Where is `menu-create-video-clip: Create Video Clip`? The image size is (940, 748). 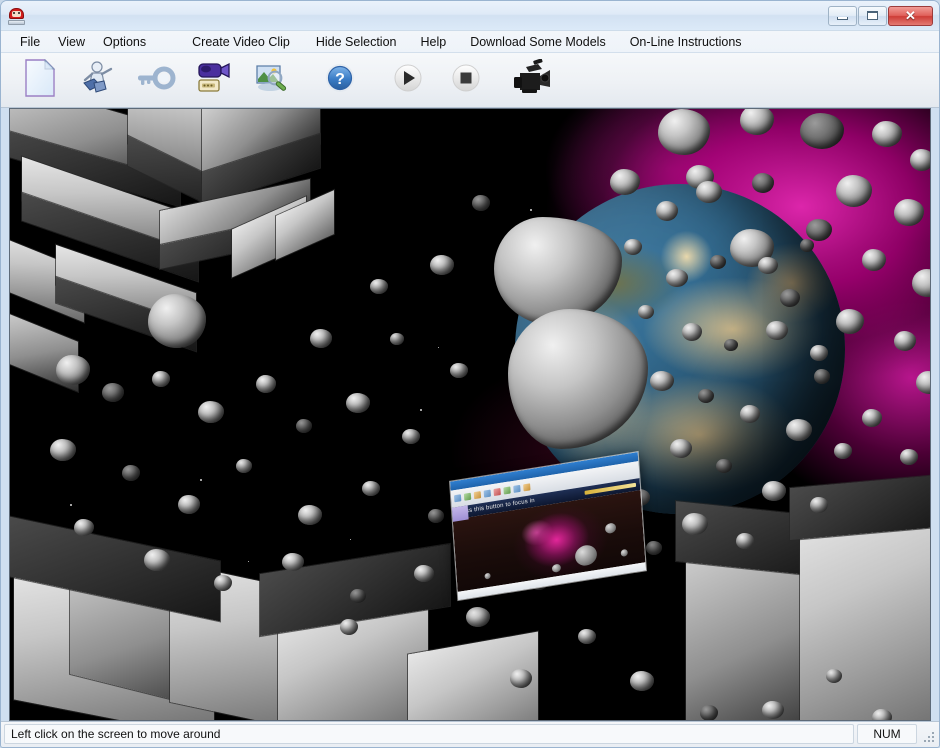 menu-create-video-clip: Create Video Clip is located at coordinates (241, 42).